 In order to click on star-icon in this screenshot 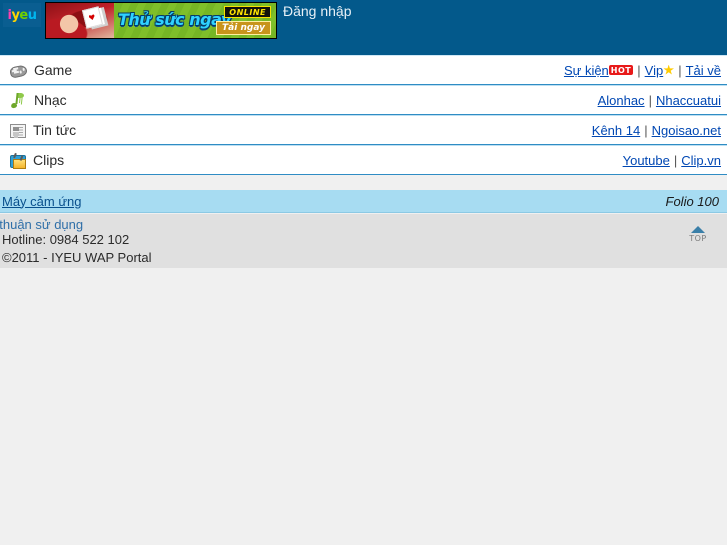, I will do `click(668, 69)`.